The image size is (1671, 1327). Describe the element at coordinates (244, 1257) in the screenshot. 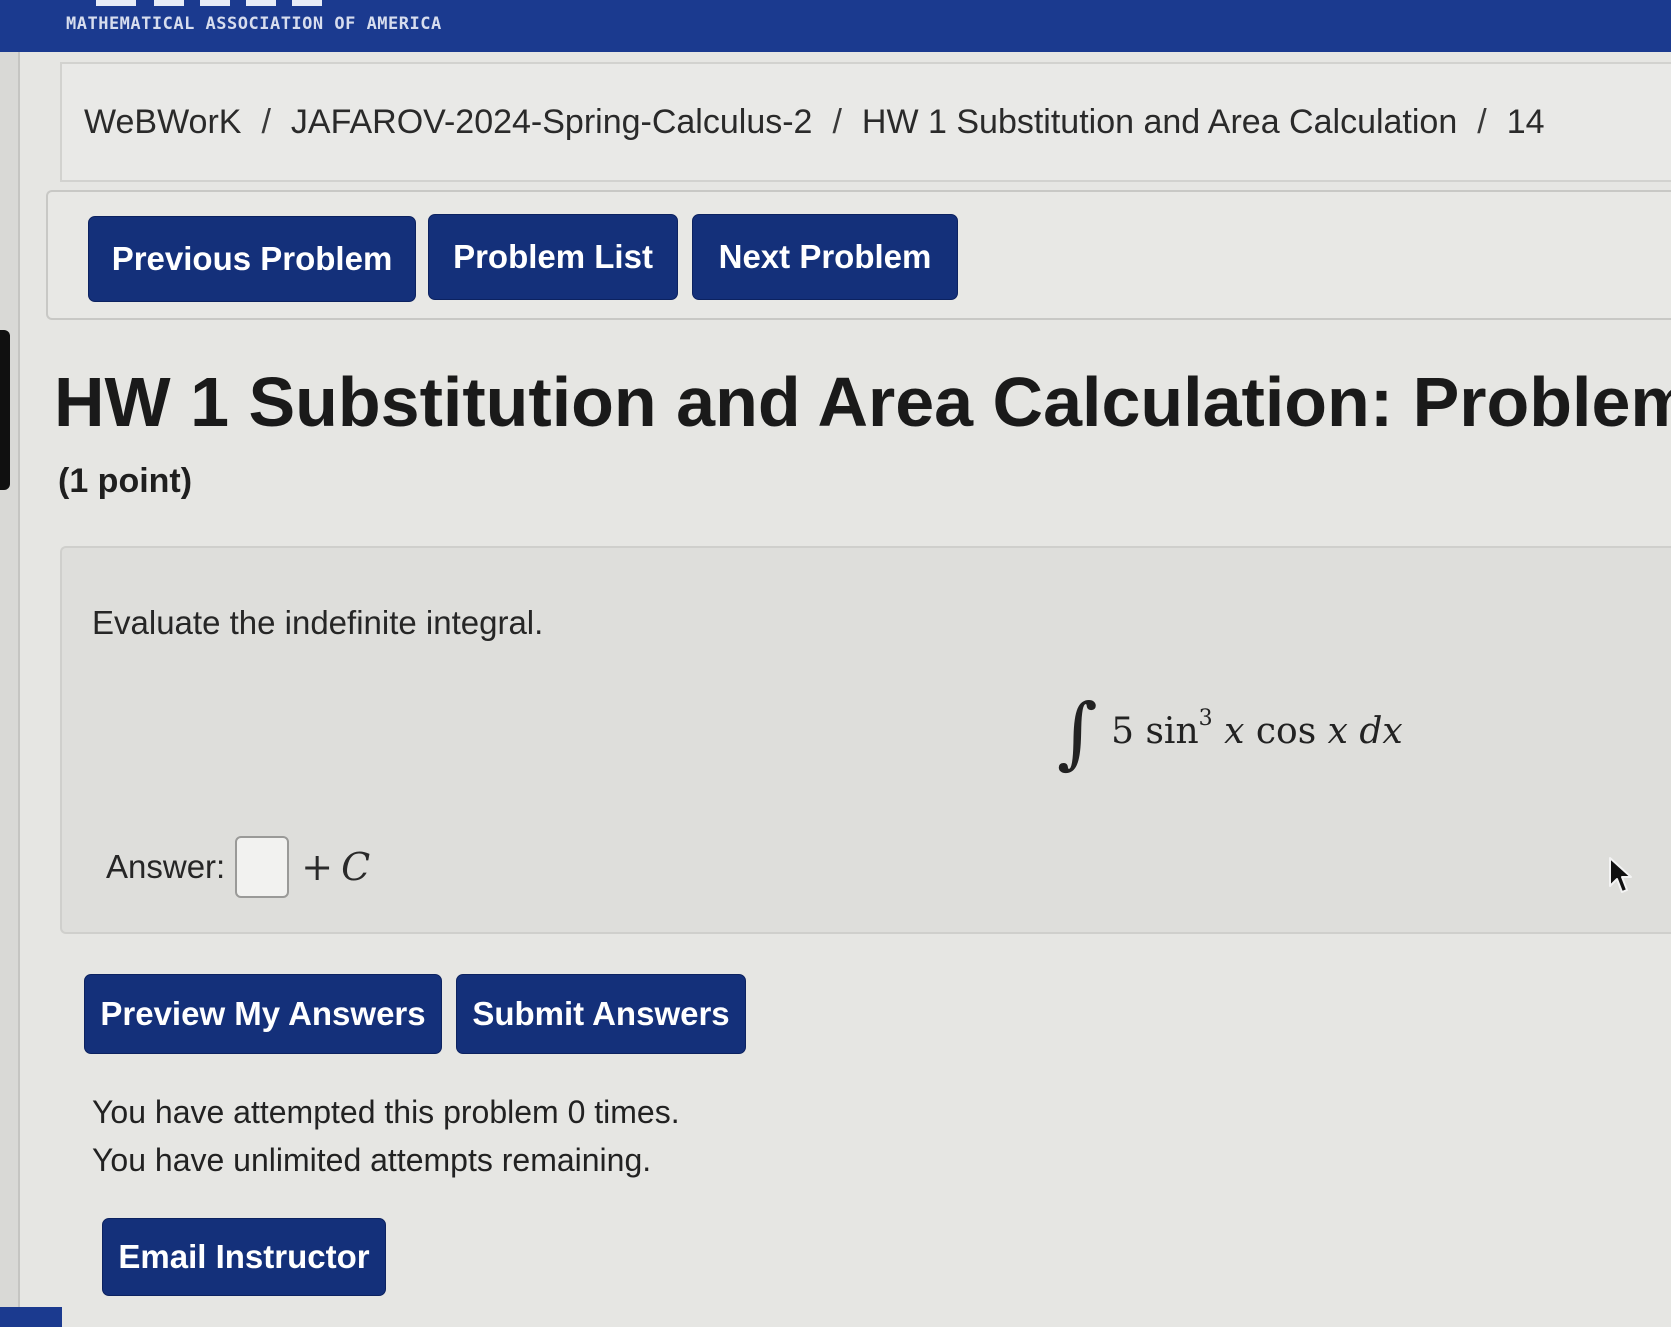

I see `email-instructor-button: Email Instructor` at that location.